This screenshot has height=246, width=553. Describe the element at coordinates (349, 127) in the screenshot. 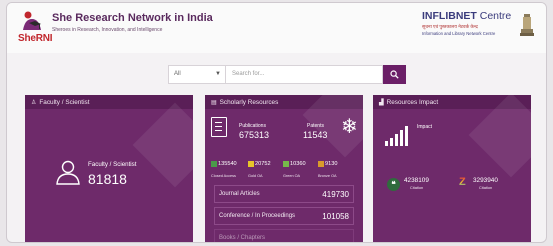

I see `snowflake-icon: ❄` at that location.